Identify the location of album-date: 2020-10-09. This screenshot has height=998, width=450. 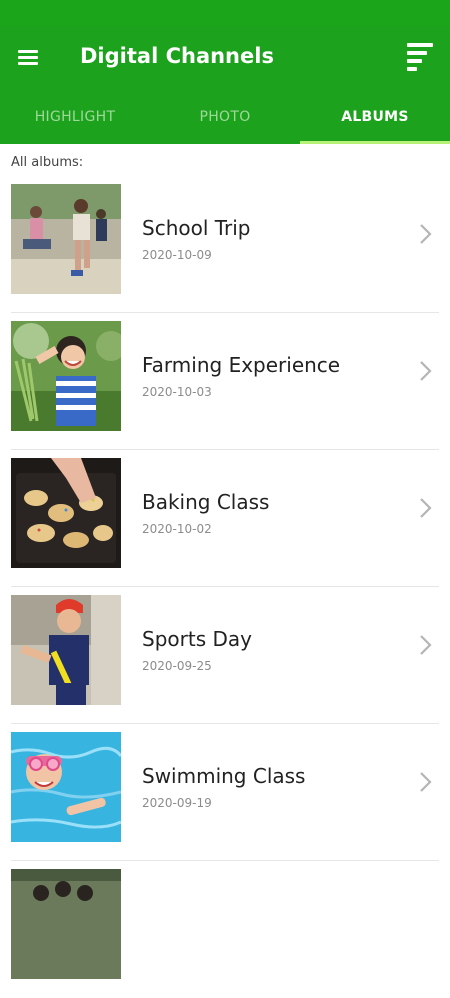
(177, 255).